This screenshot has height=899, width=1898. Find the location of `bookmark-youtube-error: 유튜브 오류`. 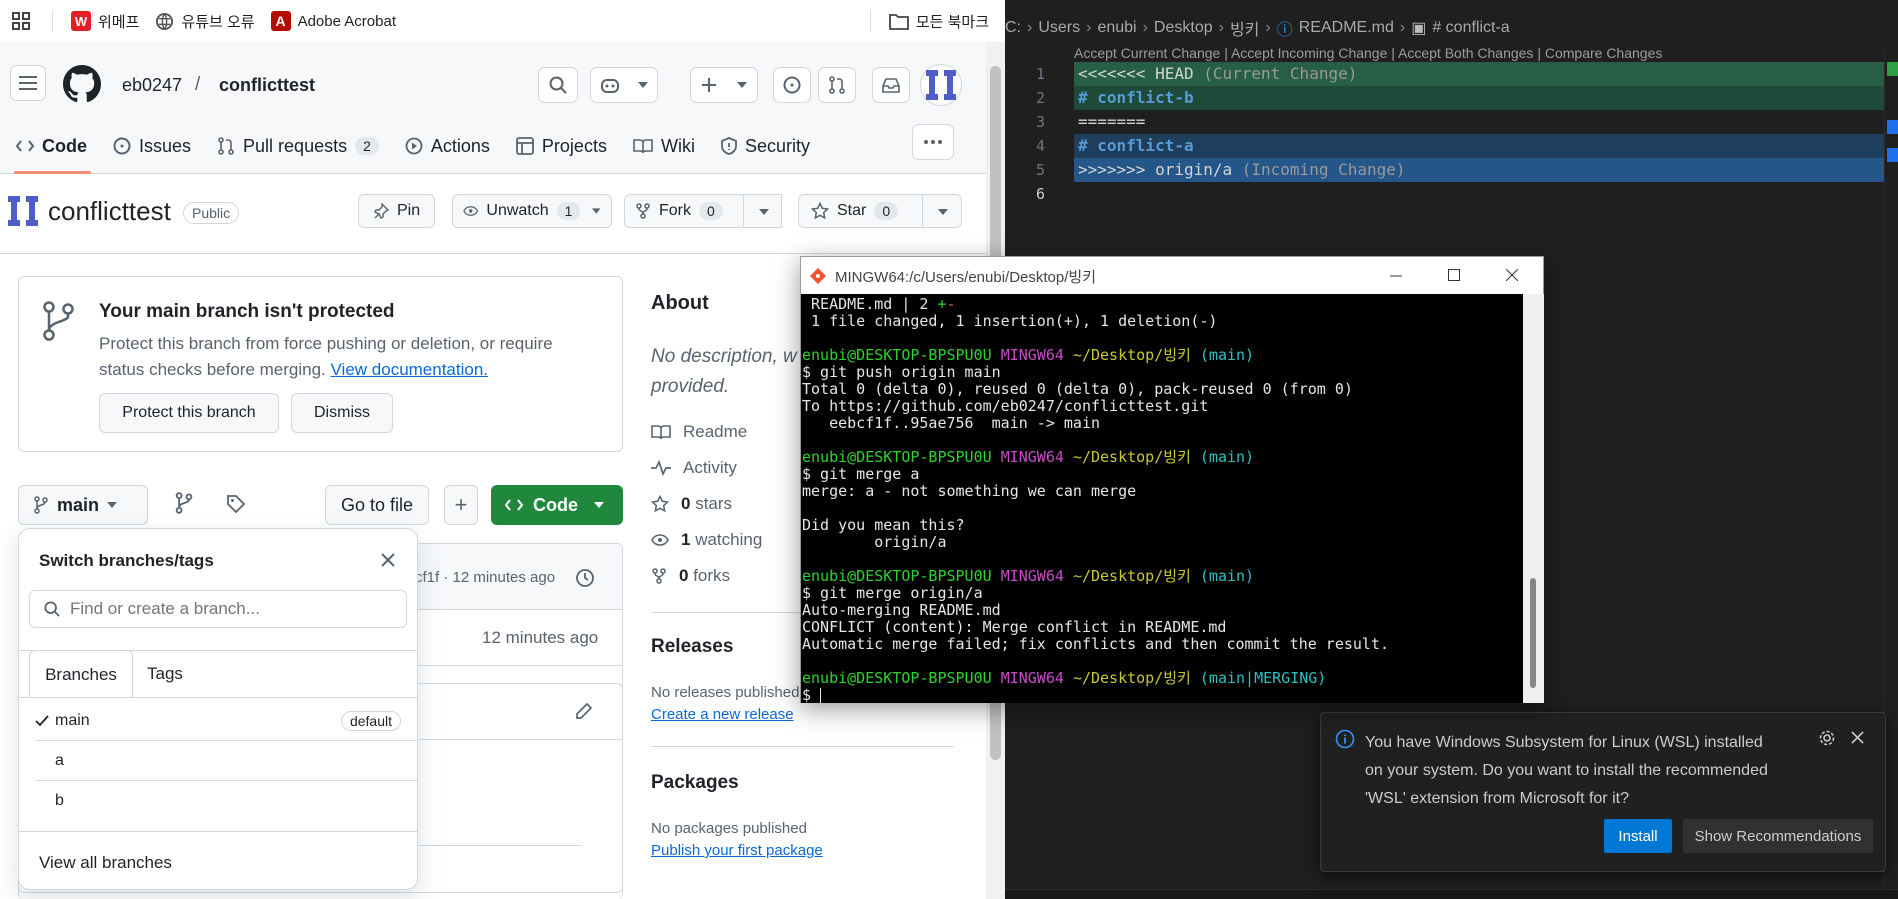

bookmark-youtube-error: 유튜브 오류 is located at coordinates (204, 21).